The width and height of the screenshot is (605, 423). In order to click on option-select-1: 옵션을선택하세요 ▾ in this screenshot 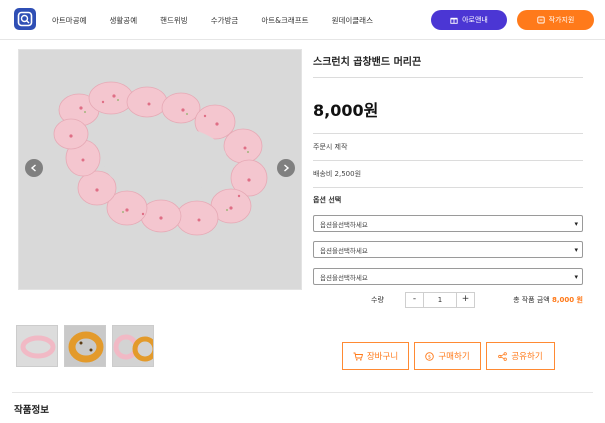, I will do `click(448, 223)`.